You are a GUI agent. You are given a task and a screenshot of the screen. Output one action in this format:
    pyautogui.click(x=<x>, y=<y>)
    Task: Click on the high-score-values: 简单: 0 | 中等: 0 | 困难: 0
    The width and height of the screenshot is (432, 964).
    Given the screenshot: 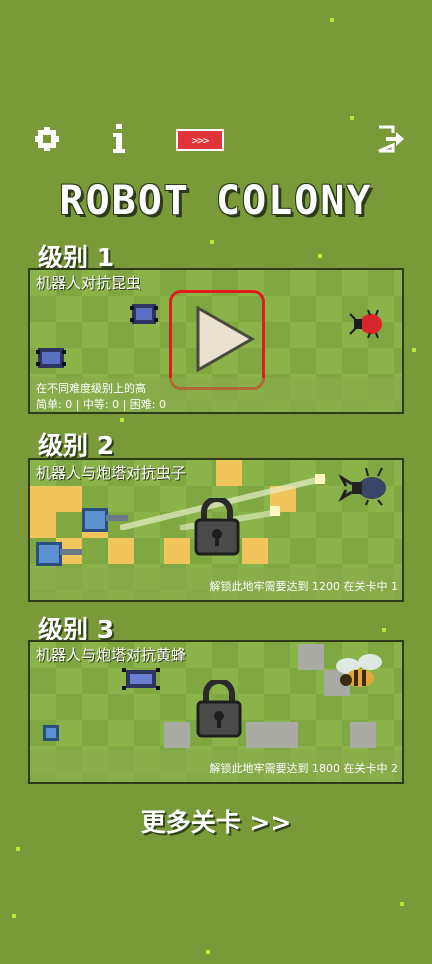 What is the action you would take?
    pyautogui.click(x=101, y=404)
    